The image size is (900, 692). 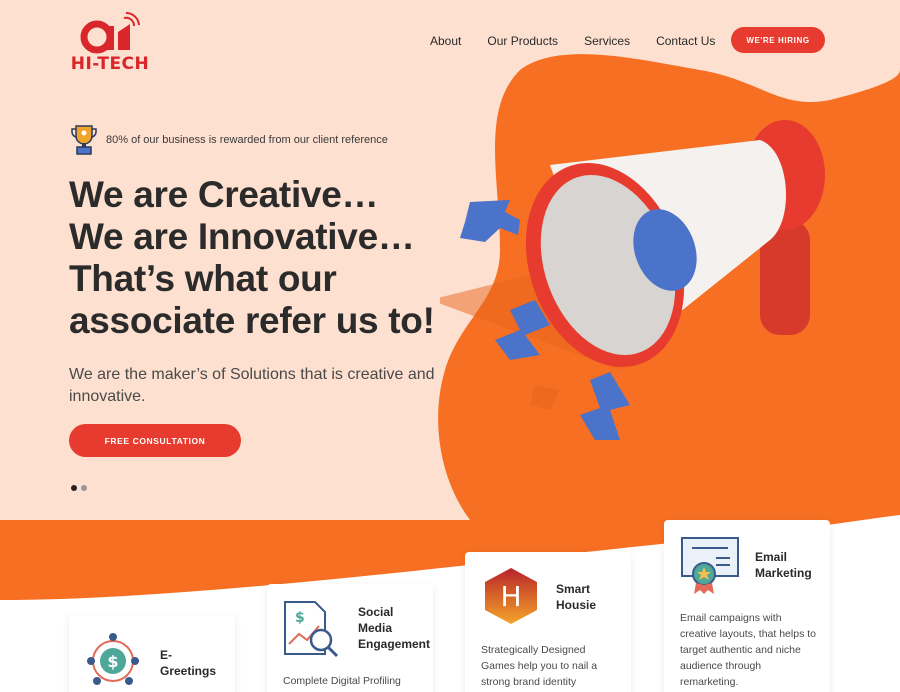 What do you see at coordinates (252, 320) in the screenshot?
I see `headline-line: associate refer us to!` at bounding box center [252, 320].